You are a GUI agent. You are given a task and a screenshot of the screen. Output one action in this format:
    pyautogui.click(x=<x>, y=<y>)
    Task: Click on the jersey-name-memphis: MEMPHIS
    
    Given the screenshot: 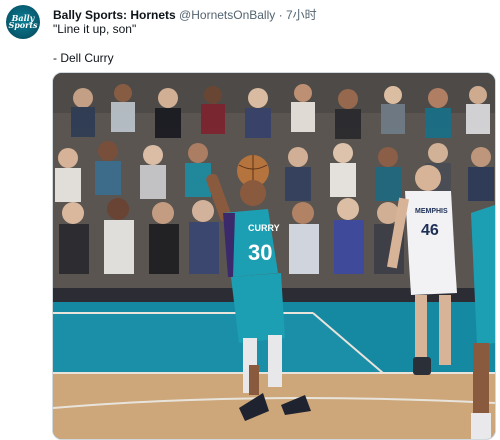 What is the action you would take?
    pyautogui.click(x=431, y=211)
    